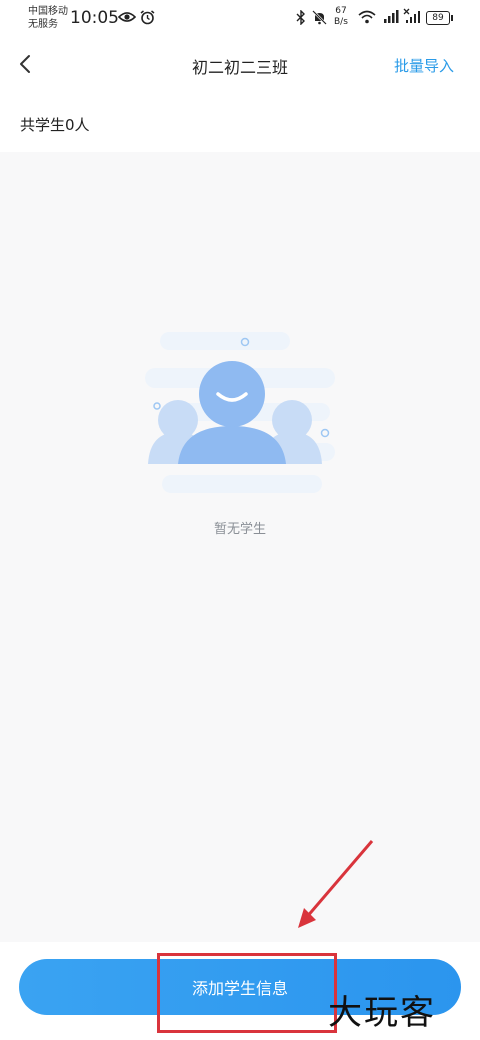  What do you see at coordinates (55, 125) in the screenshot?
I see `student-count: 共学生0人` at bounding box center [55, 125].